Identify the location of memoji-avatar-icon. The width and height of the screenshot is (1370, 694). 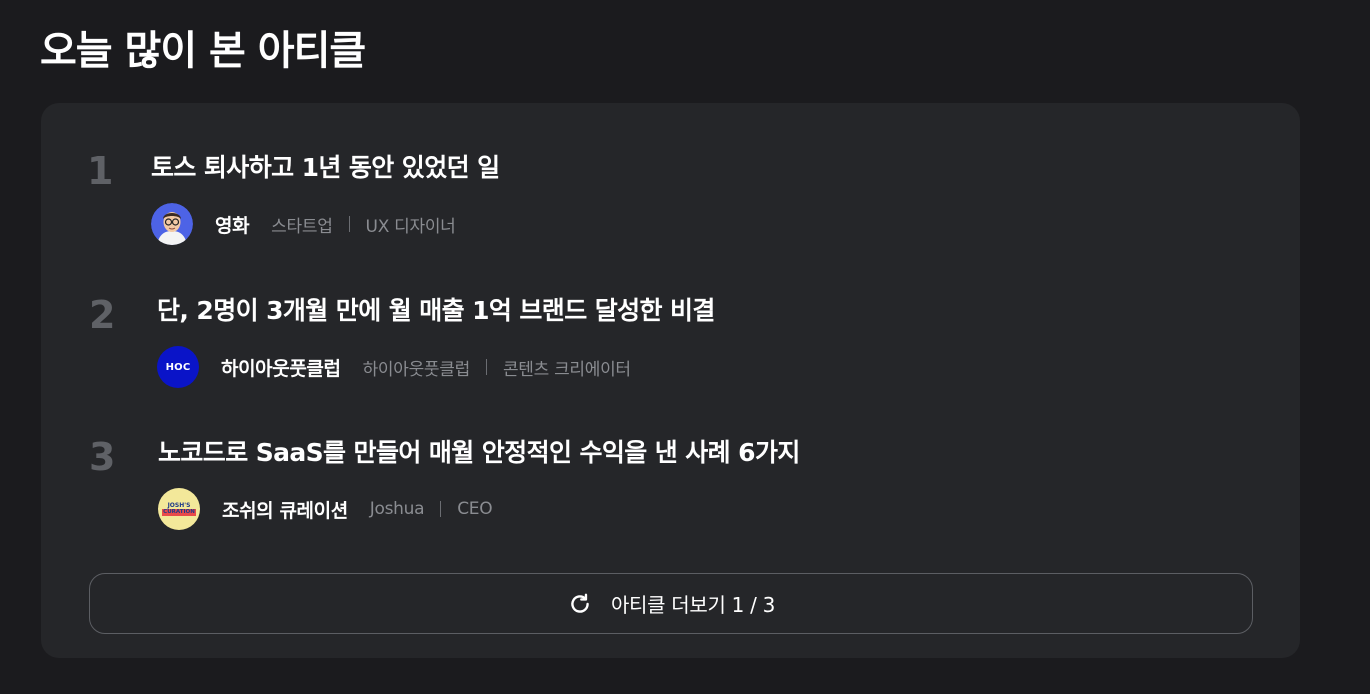
(172, 224).